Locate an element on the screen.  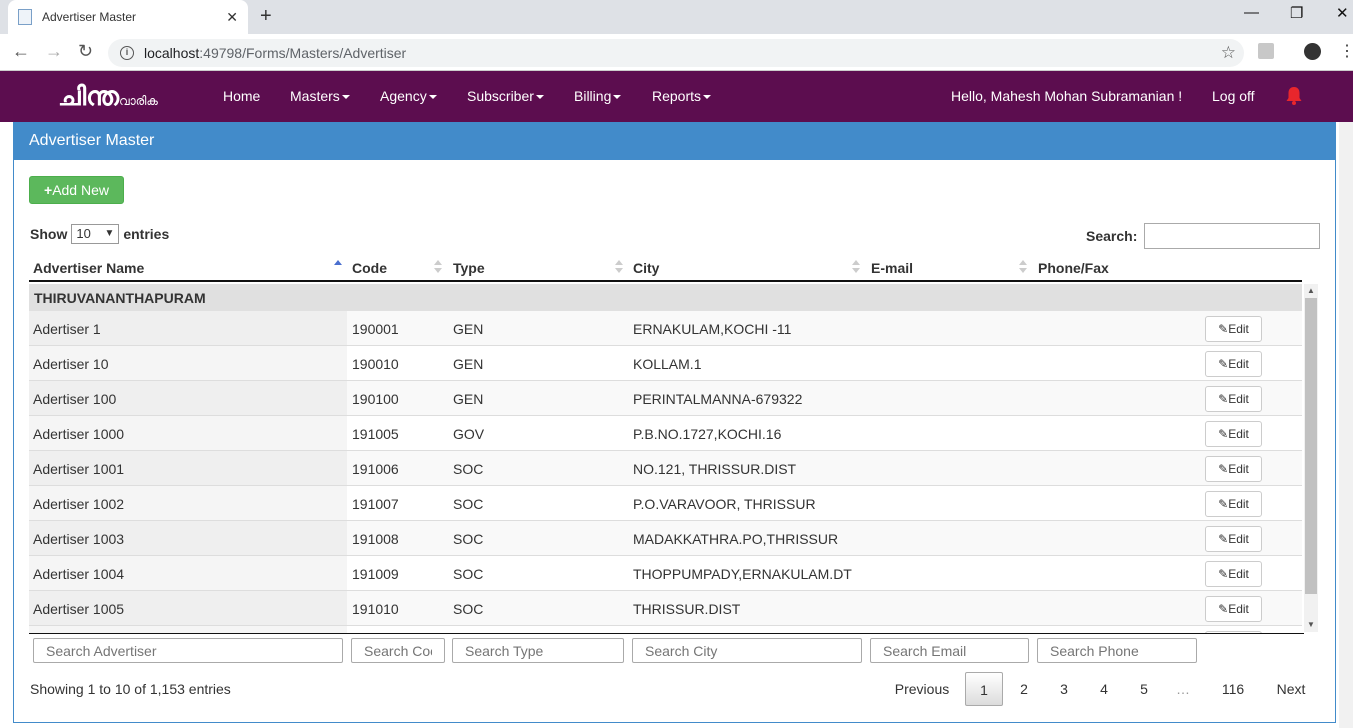
restore-icon: ❐ is located at coordinates (1296, 13).